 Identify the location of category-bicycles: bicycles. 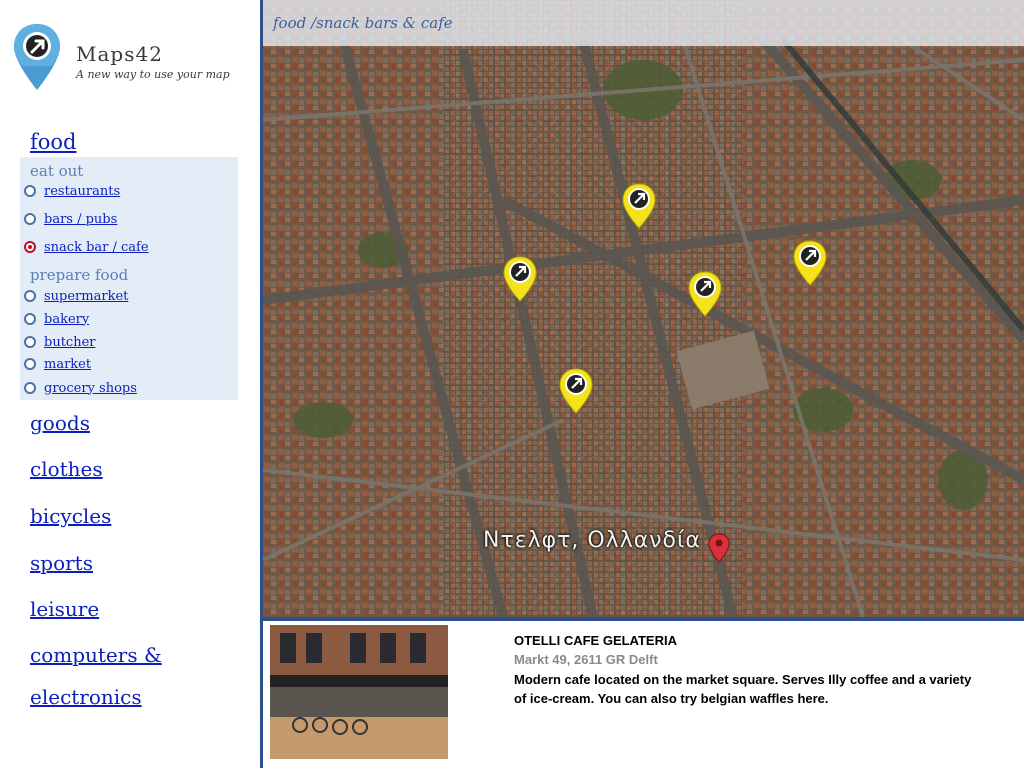
(70, 516).